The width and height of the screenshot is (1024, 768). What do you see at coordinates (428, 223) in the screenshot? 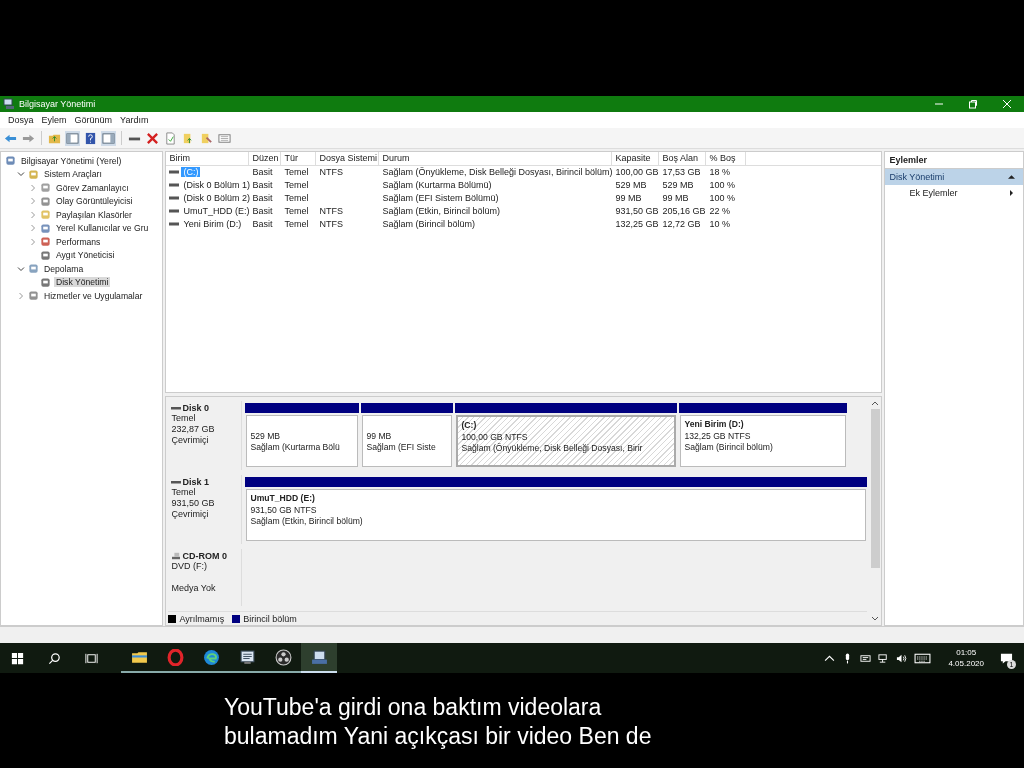
I see `table-cell-text: Sağlam (Birincil bölüm)` at bounding box center [428, 223].